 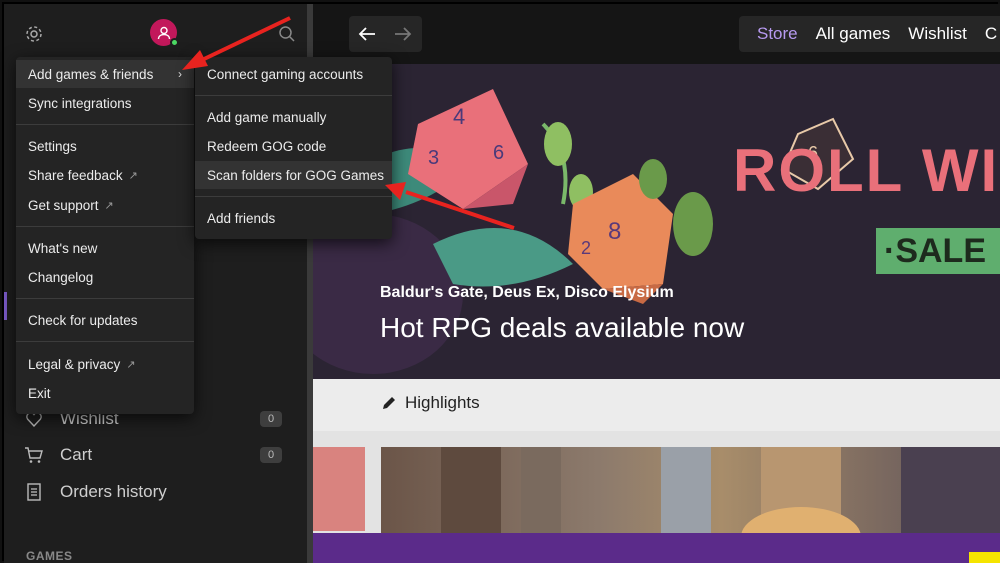 What do you see at coordinates (853, 34) in the screenshot?
I see `tab-all-games: All games` at bounding box center [853, 34].